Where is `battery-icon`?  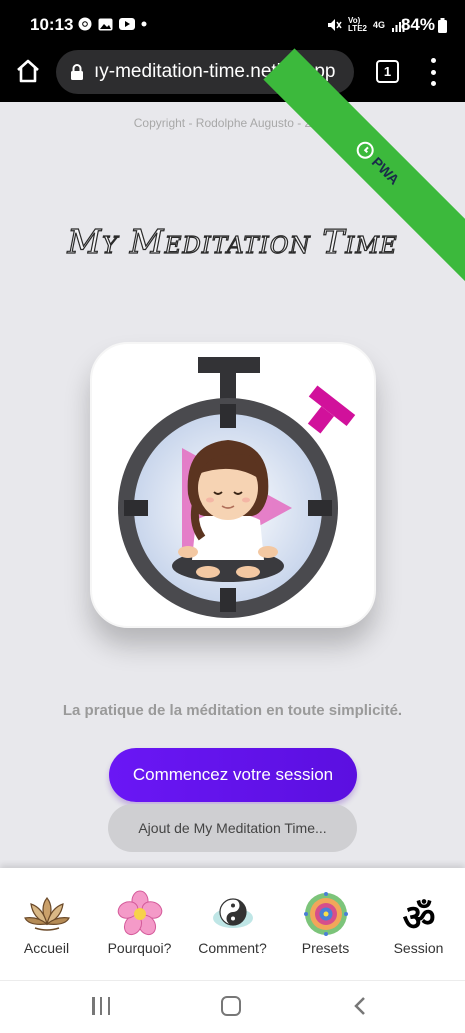 battery-icon is located at coordinates (442, 25).